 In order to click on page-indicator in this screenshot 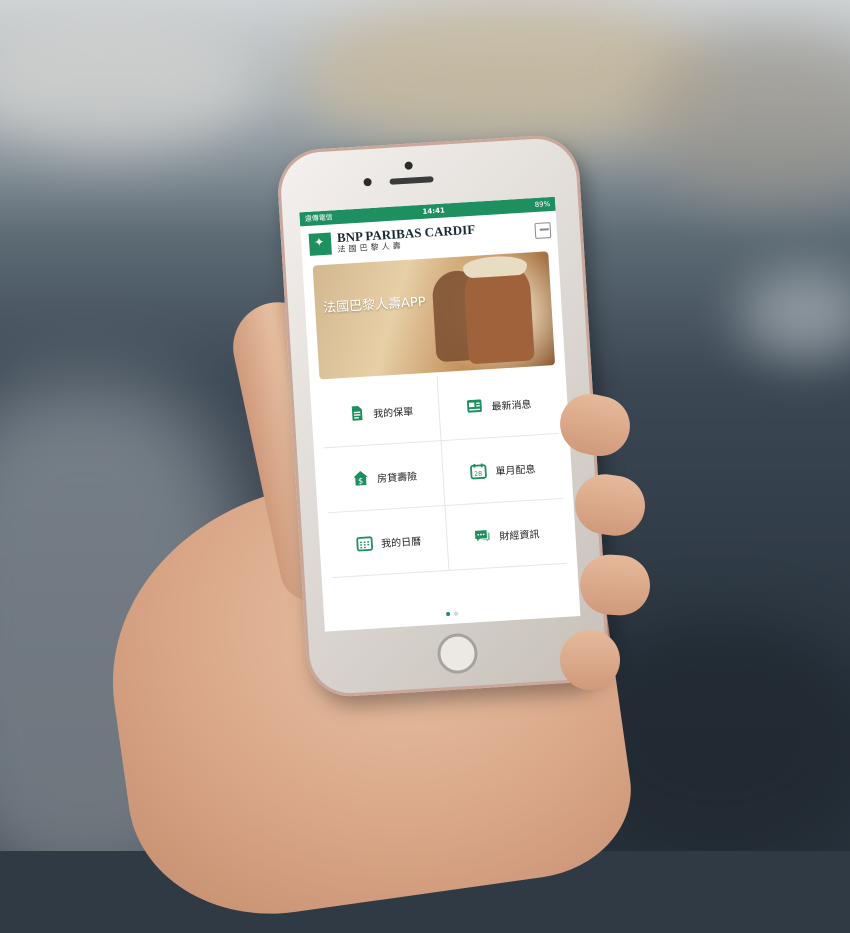, I will do `click(452, 614)`.